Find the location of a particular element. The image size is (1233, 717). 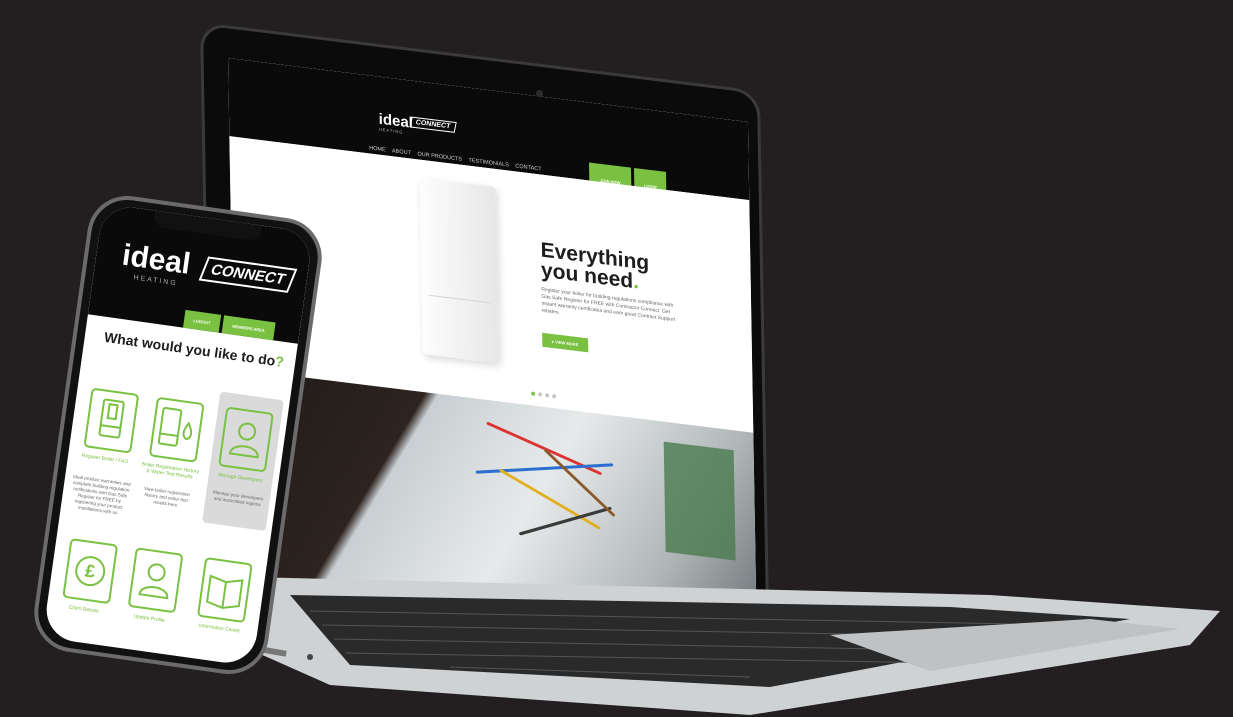

question-mark: ? is located at coordinates (279, 361).